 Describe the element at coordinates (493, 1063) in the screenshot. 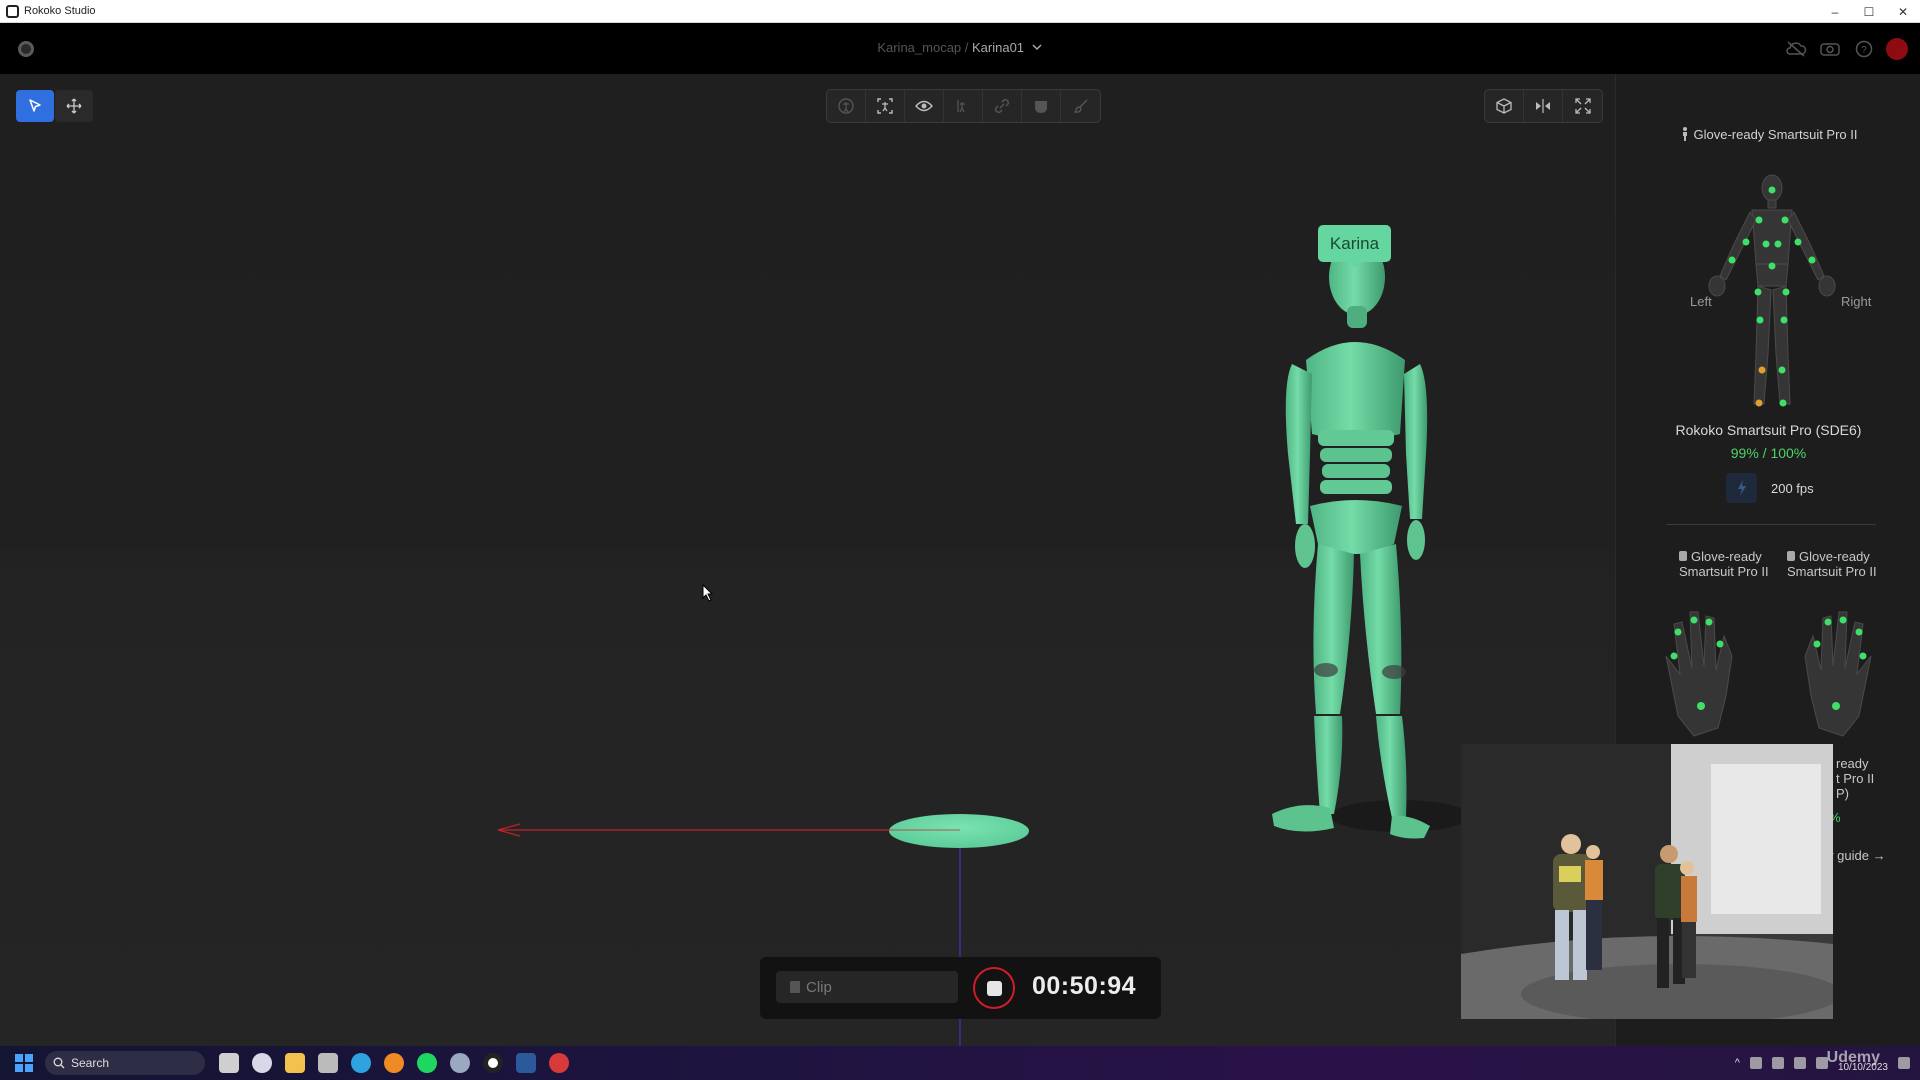

I see `rokoko-studio-icon` at that location.